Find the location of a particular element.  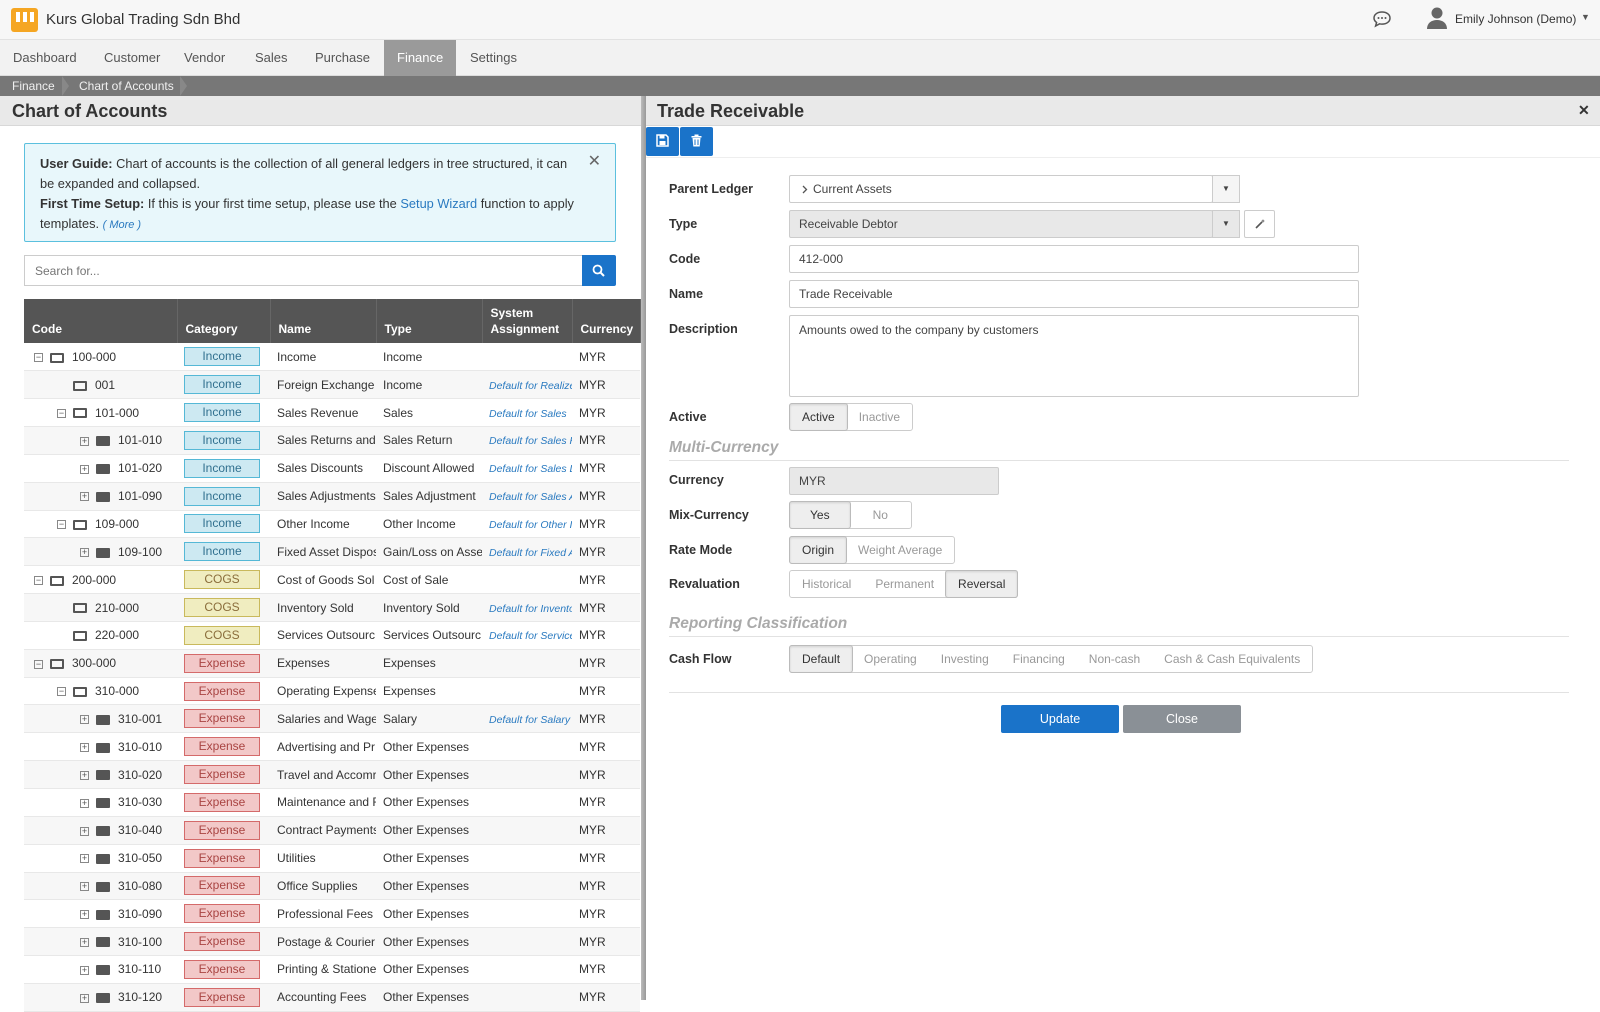

user-avatar-icon is located at coordinates (1437, 18).